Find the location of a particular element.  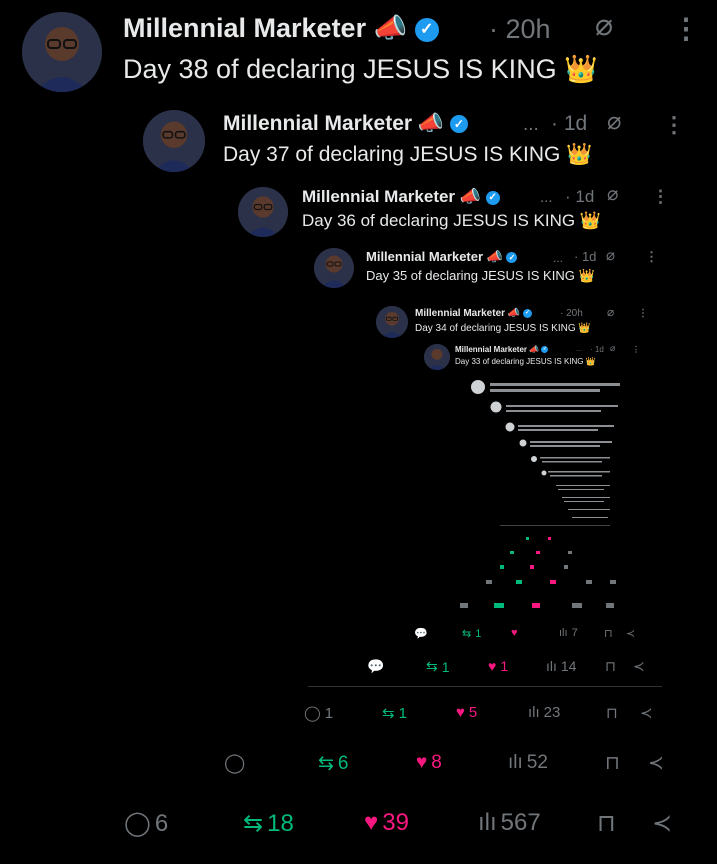

repost-button: ⇆ 18 is located at coordinates (268, 823).